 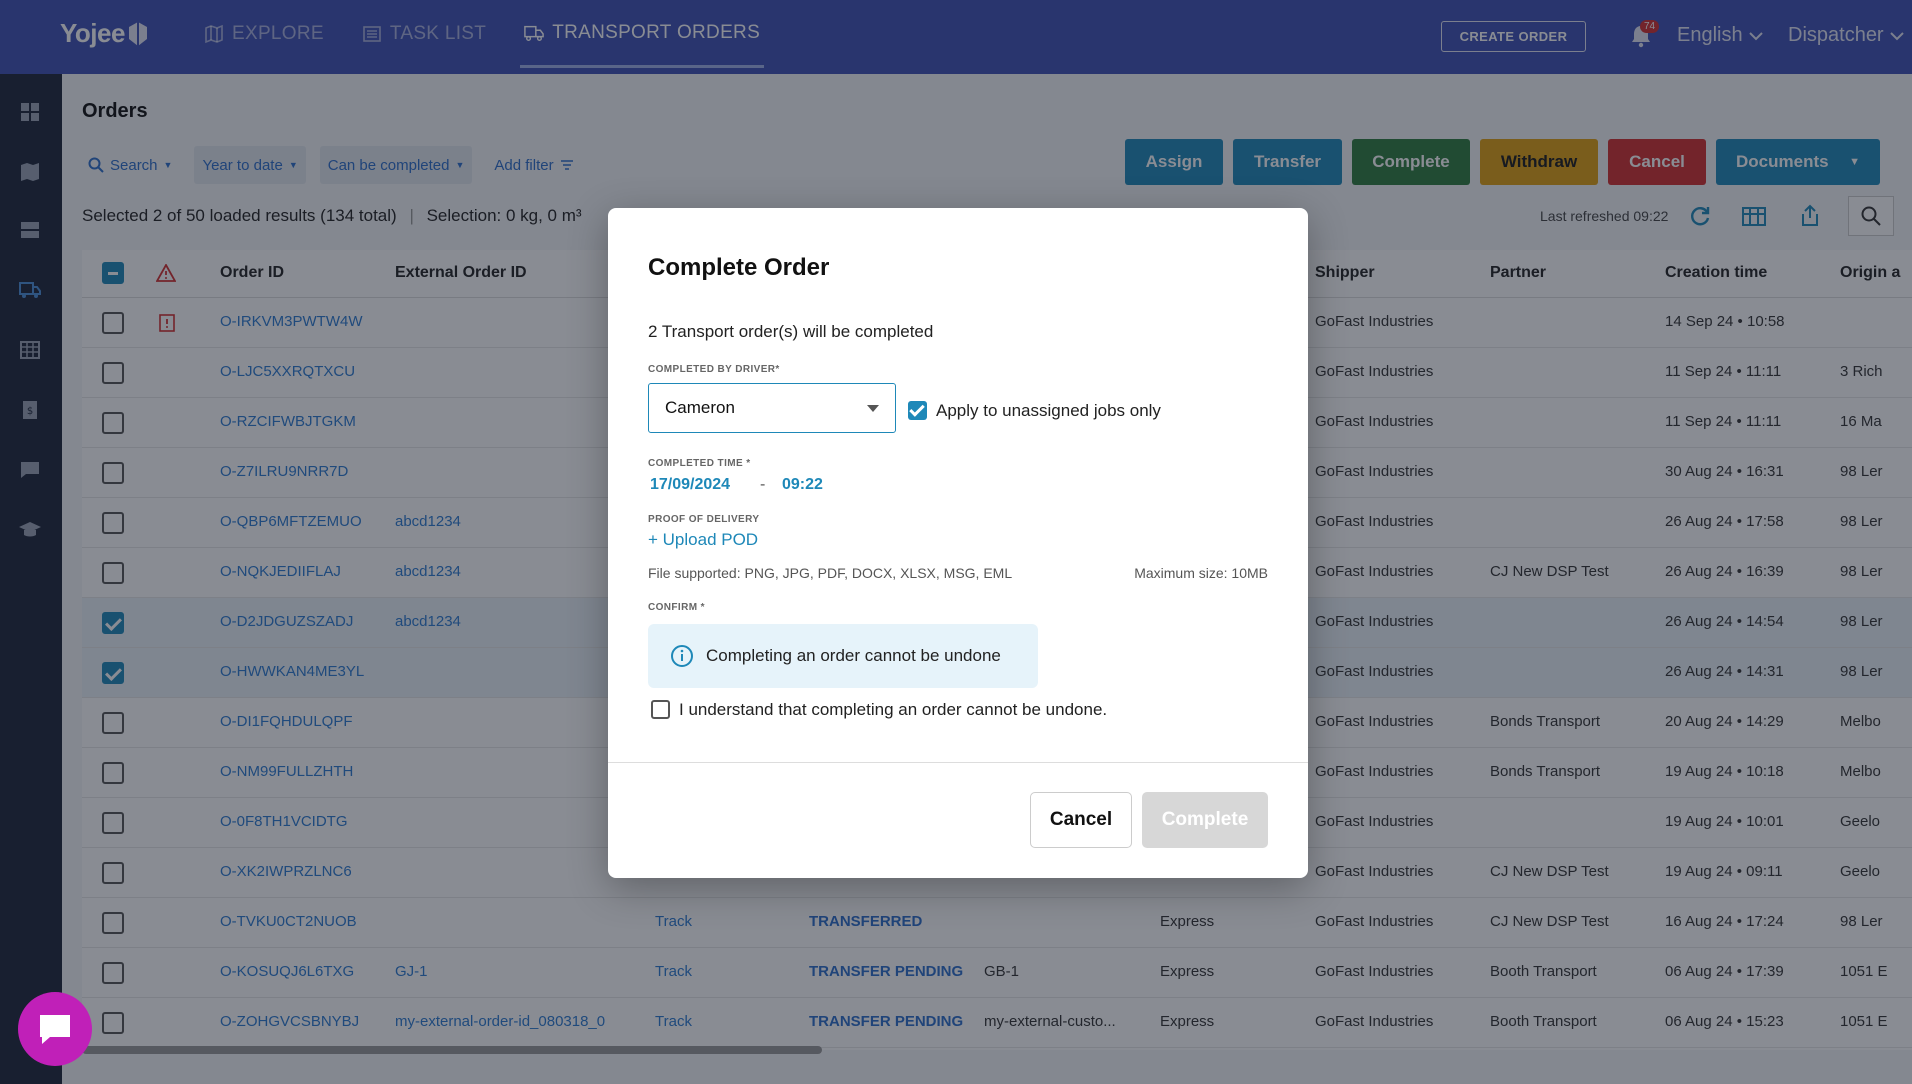 I want to click on apply-unassigned-checkbox, so click(x=917, y=410).